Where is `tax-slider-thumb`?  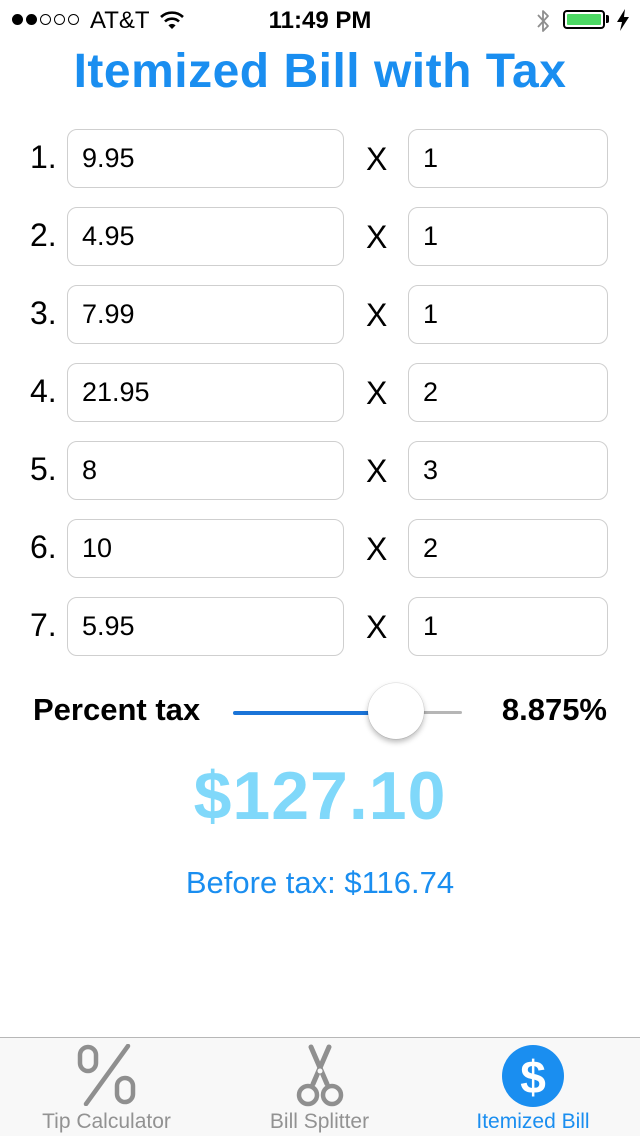 tax-slider-thumb is located at coordinates (396, 711).